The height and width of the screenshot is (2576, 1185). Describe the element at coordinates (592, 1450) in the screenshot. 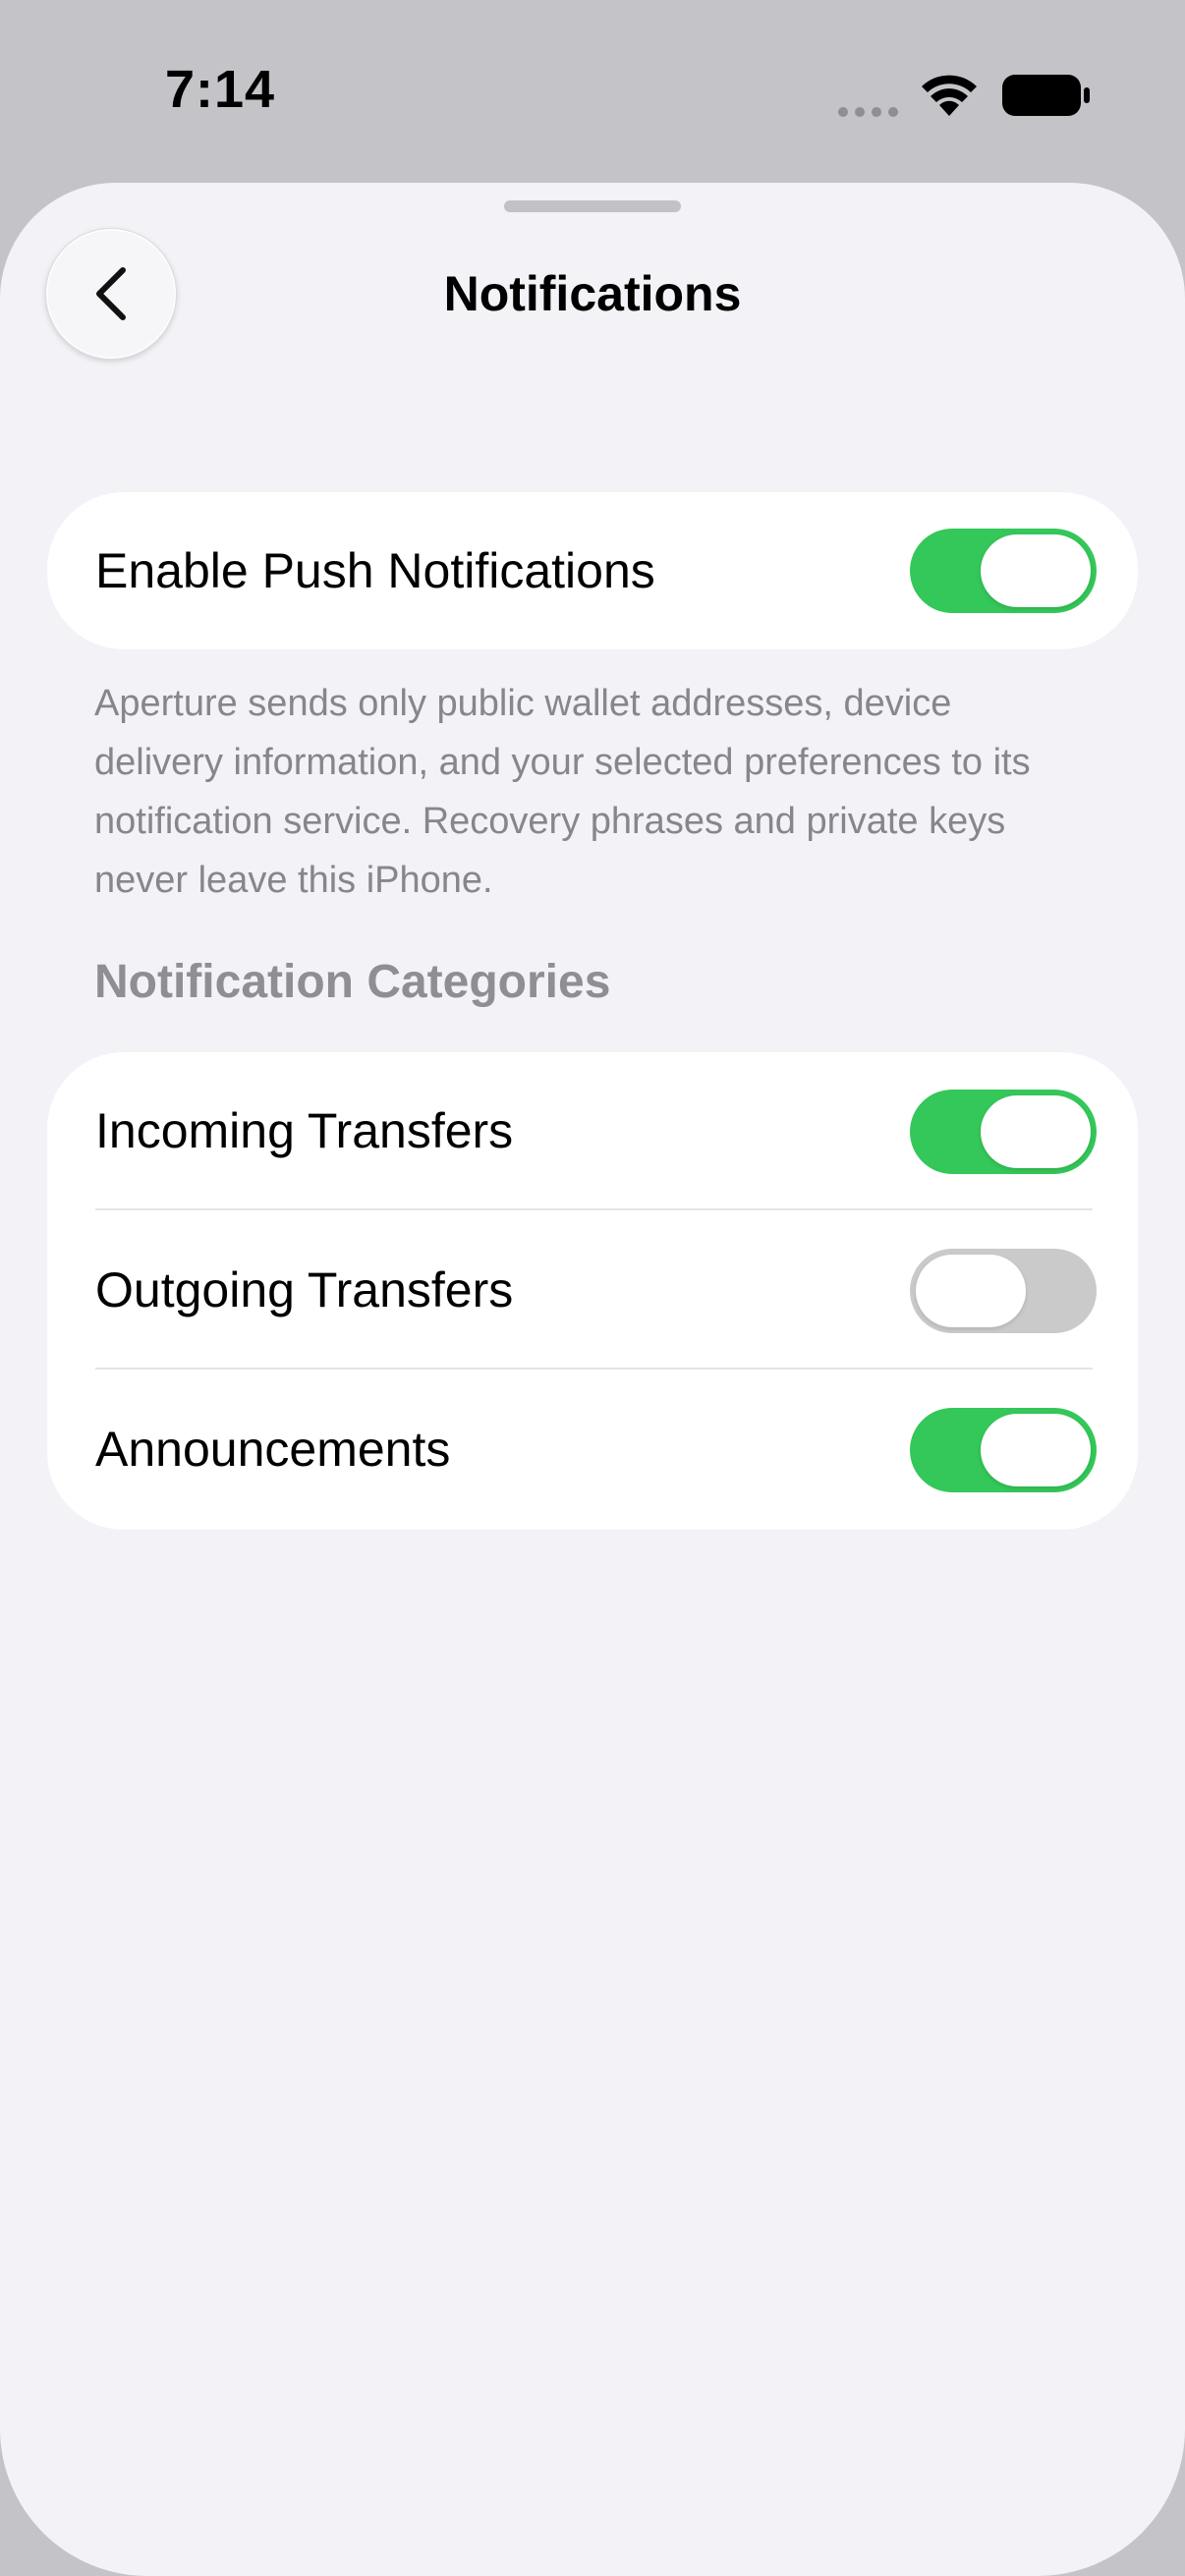

I see `category-row-announcements: Announcements` at that location.